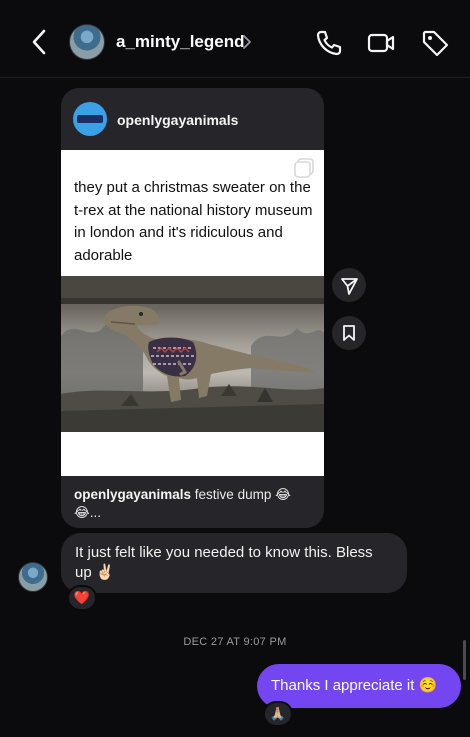 The width and height of the screenshot is (470, 737). I want to click on post-account-name: openlygayanimals, so click(177, 120).